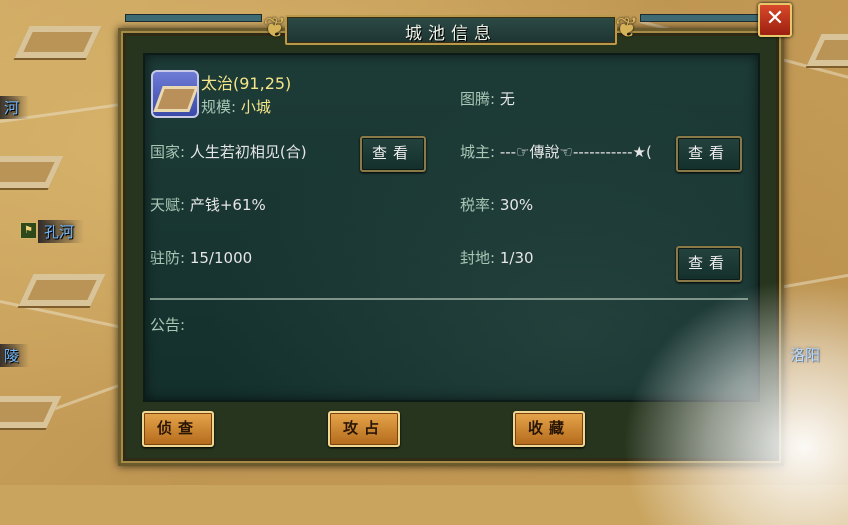 This screenshot has width=848, height=525. I want to click on totem-row: 图腾: 无, so click(487, 99).